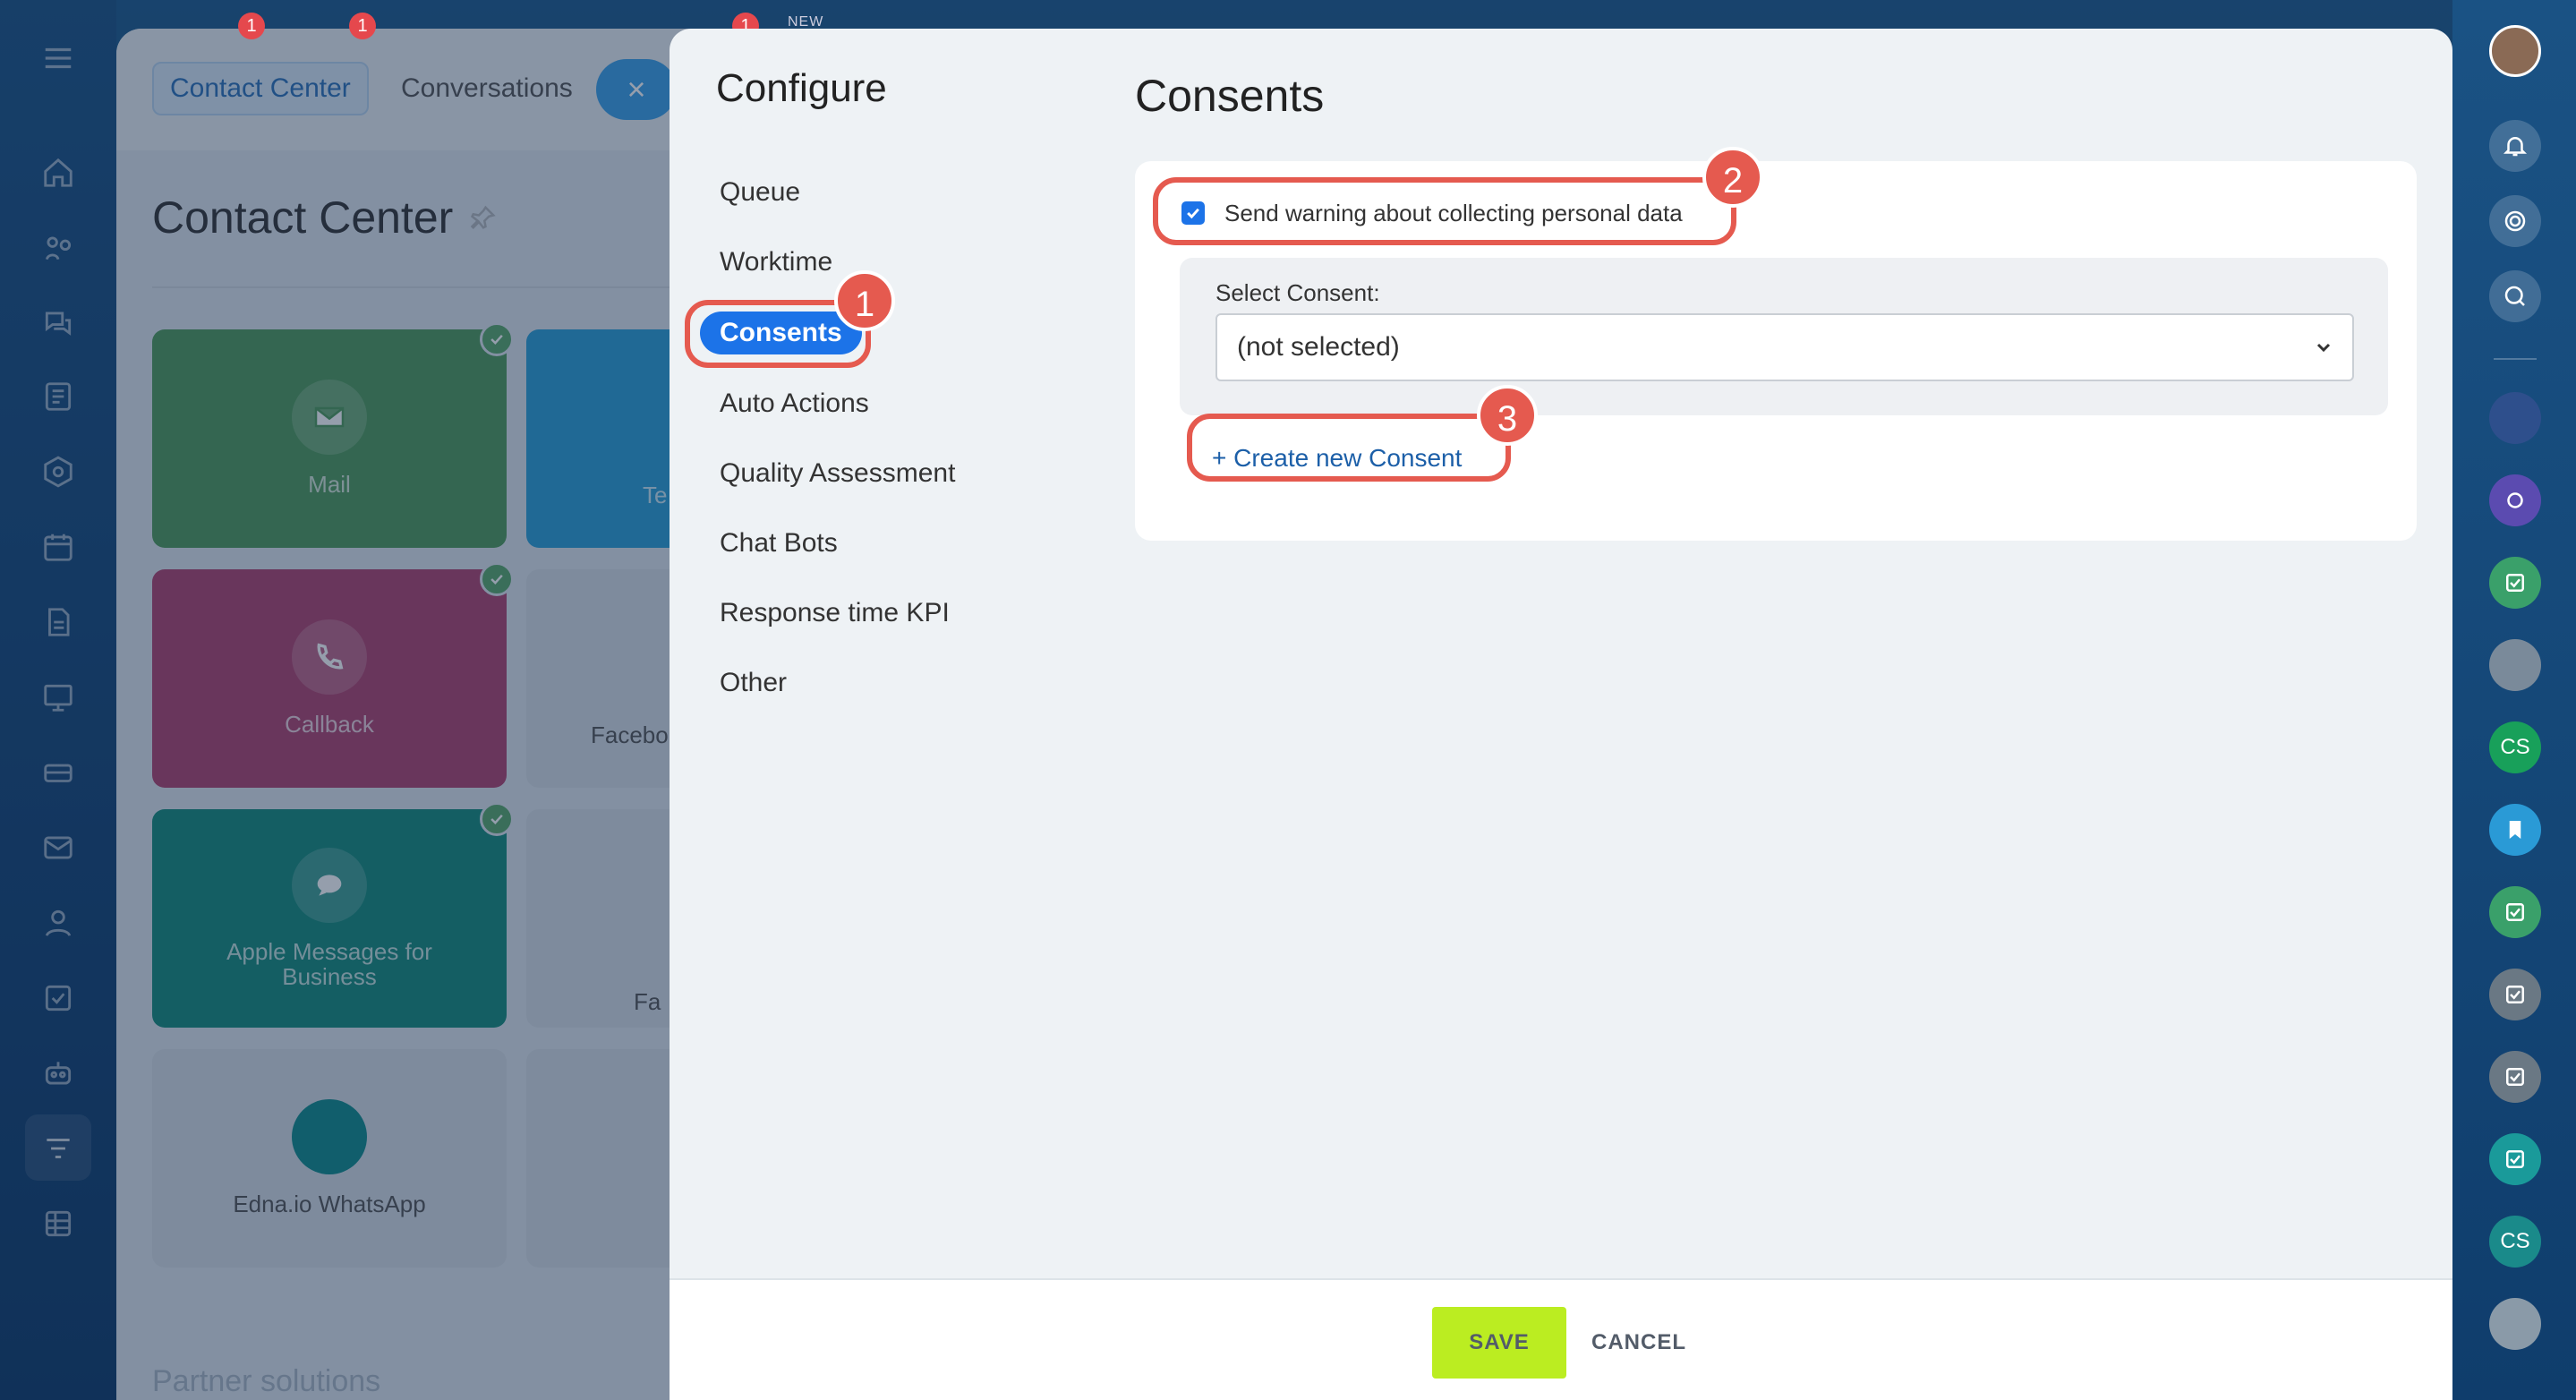 This screenshot has height=1400, width=2576. Describe the element at coordinates (329, 885) in the screenshot. I see `message-bubble-icon` at that location.